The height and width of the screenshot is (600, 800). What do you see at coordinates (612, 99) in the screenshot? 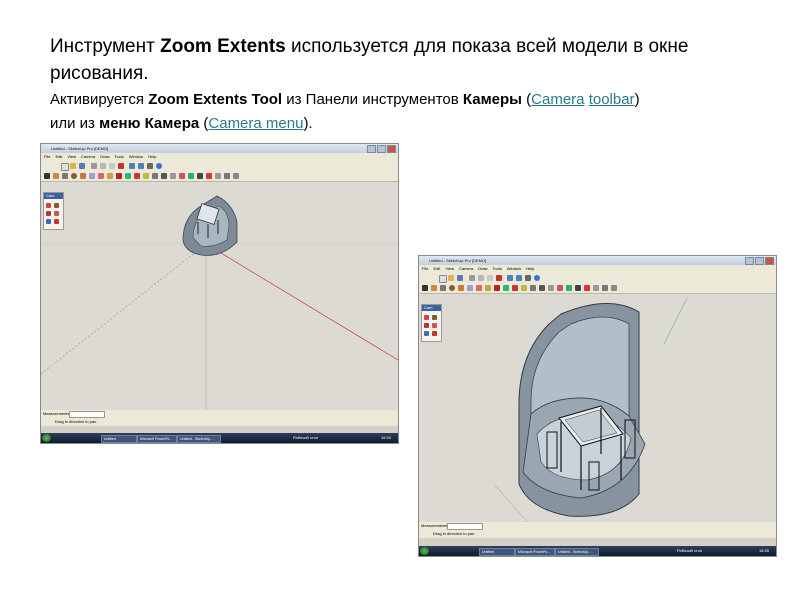
I see `toolbar-link: toolbar` at bounding box center [612, 99].